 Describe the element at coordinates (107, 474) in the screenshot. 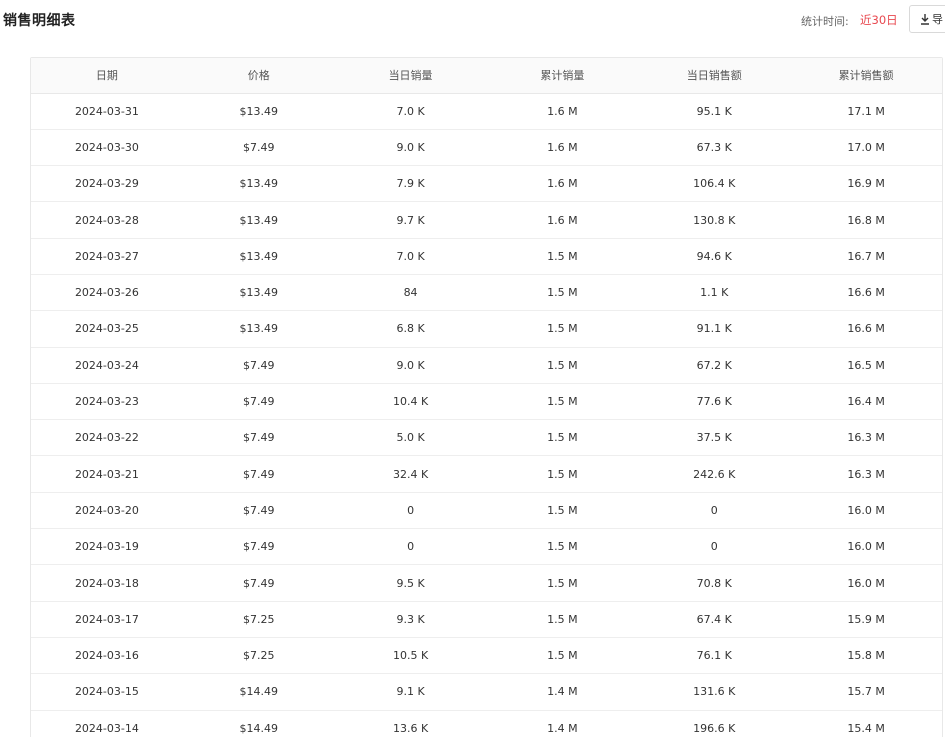

I see `cell-date: 2024-03-21` at that location.